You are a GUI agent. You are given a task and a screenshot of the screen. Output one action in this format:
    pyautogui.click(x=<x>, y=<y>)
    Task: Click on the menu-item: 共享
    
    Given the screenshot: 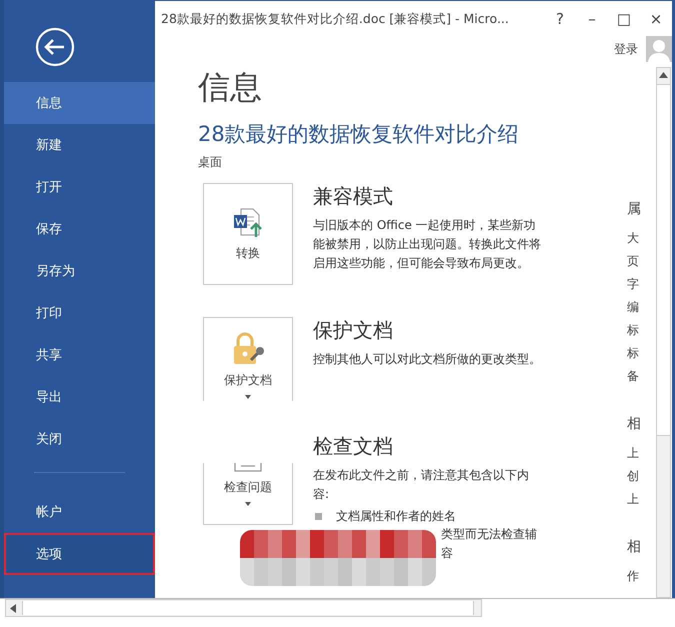 What is the action you would take?
    pyautogui.click(x=79, y=355)
    